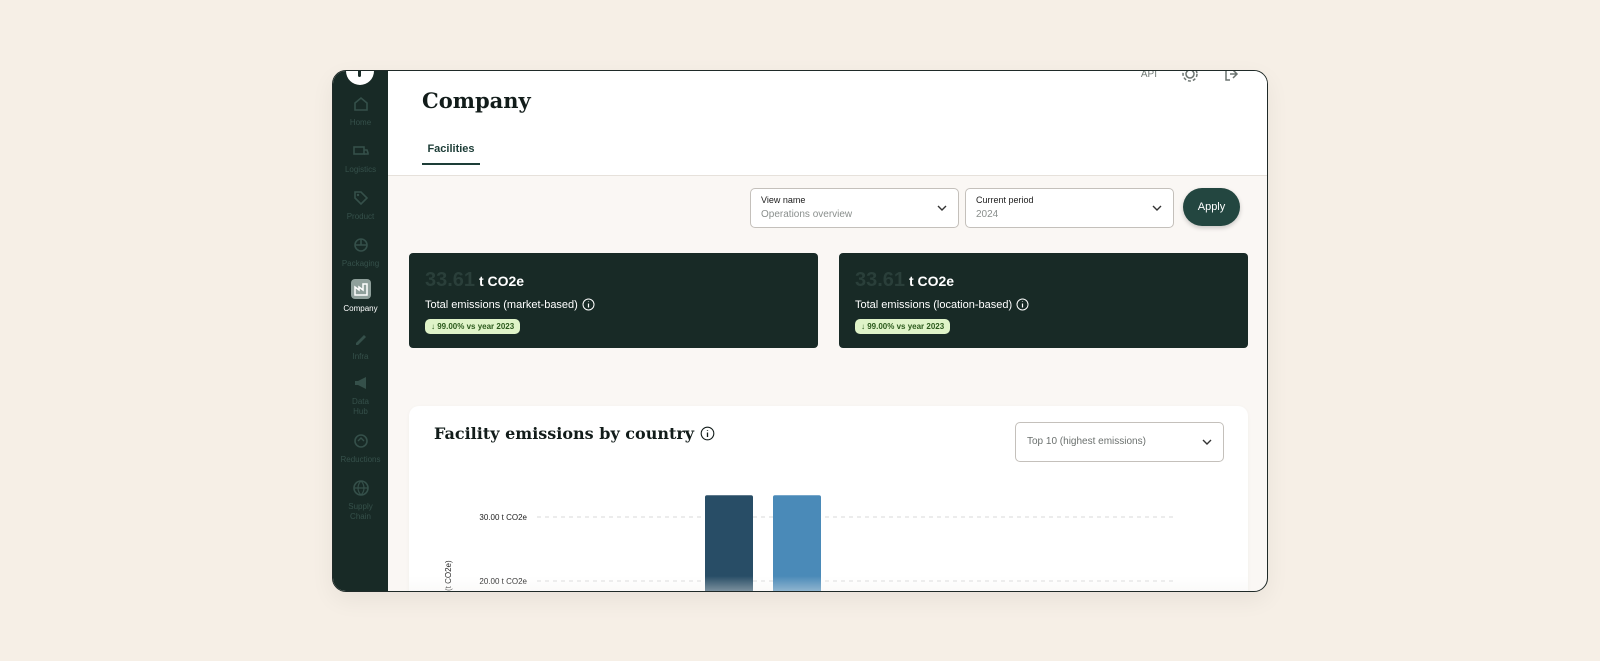 The image size is (1600, 661). What do you see at coordinates (360, 506) in the screenshot?
I see `sidebar-item-label: Supply` at bounding box center [360, 506].